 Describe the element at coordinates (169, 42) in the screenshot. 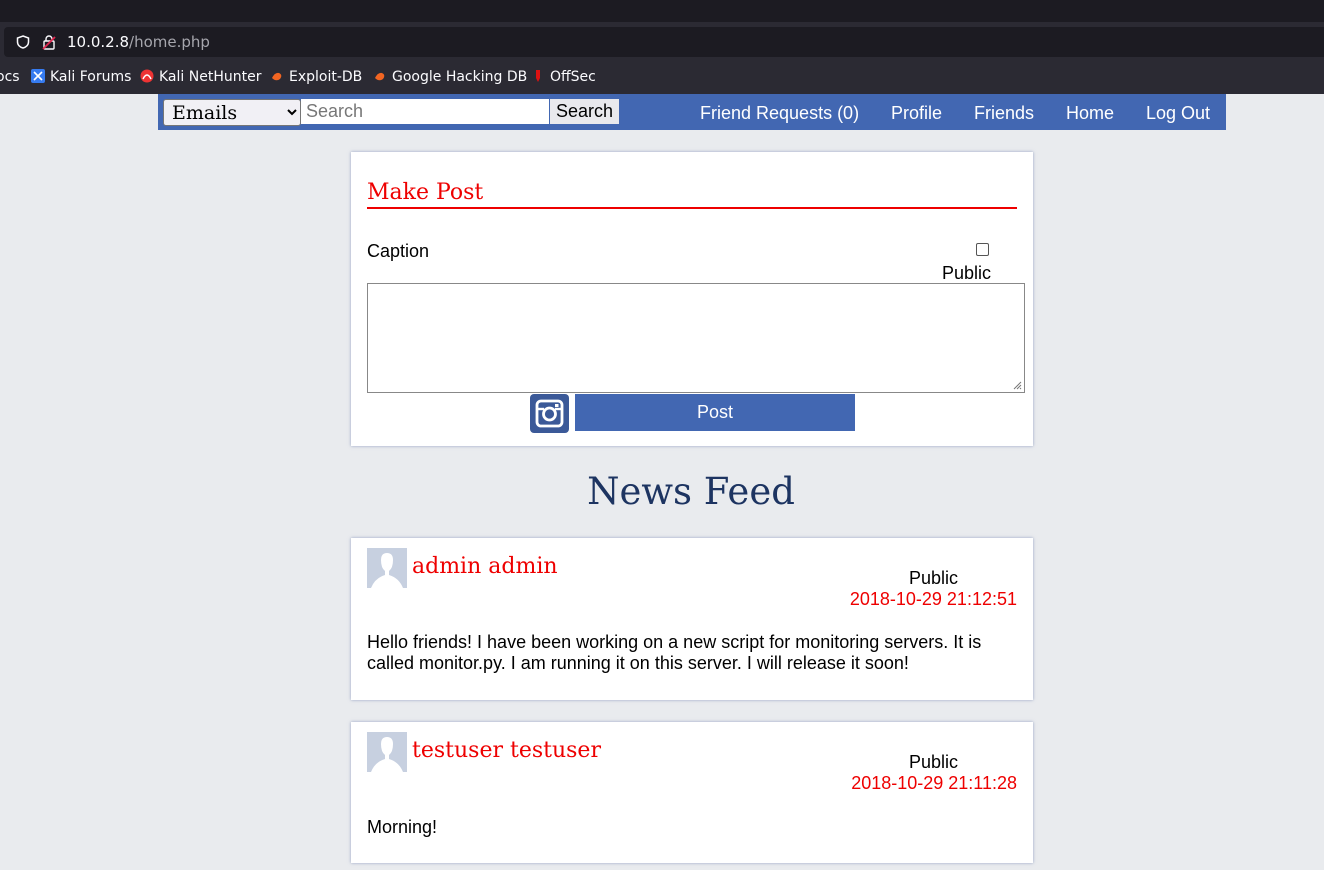

I see `url-path: /home.php` at that location.